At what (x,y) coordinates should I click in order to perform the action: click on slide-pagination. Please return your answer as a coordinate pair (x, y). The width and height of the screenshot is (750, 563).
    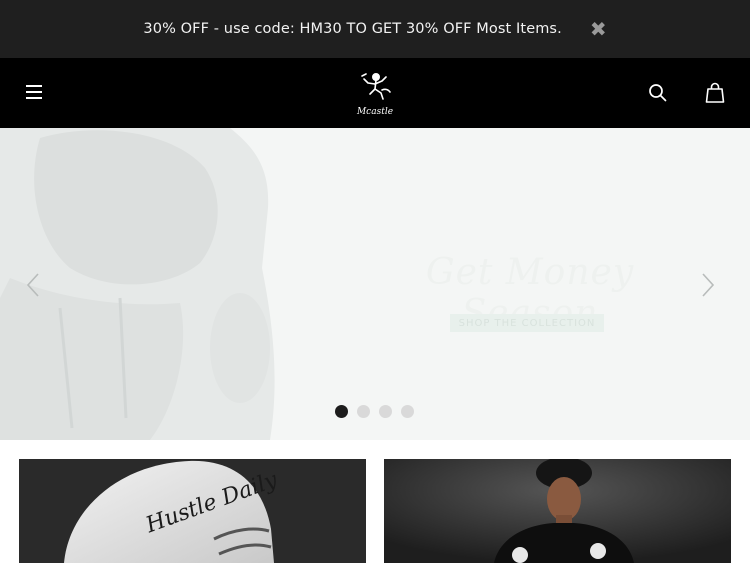
    Looking at the image, I should click on (374, 411).